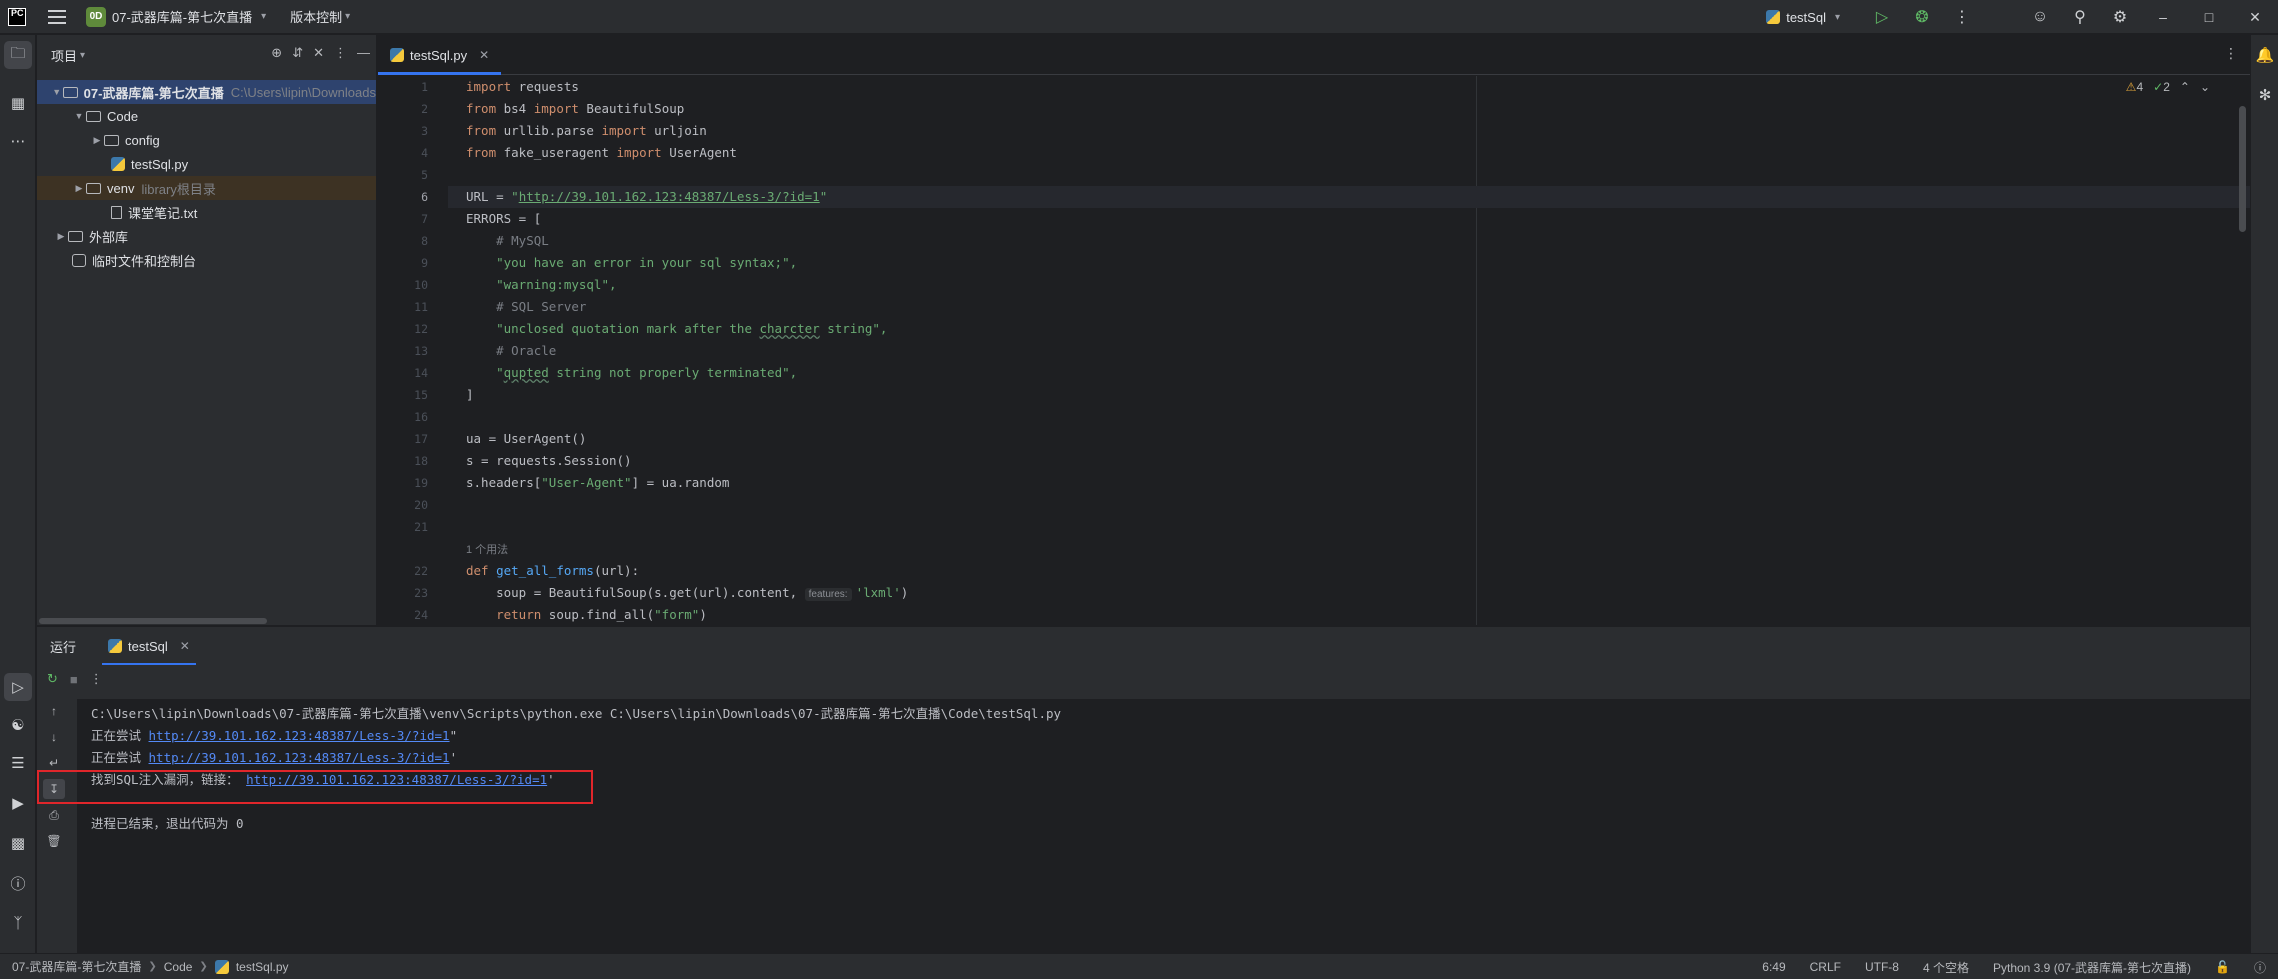 Image resolution: width=2278 pixels, height=979 pixels. I want to click on chevron-down-icon: ▼, so click(79, 116).